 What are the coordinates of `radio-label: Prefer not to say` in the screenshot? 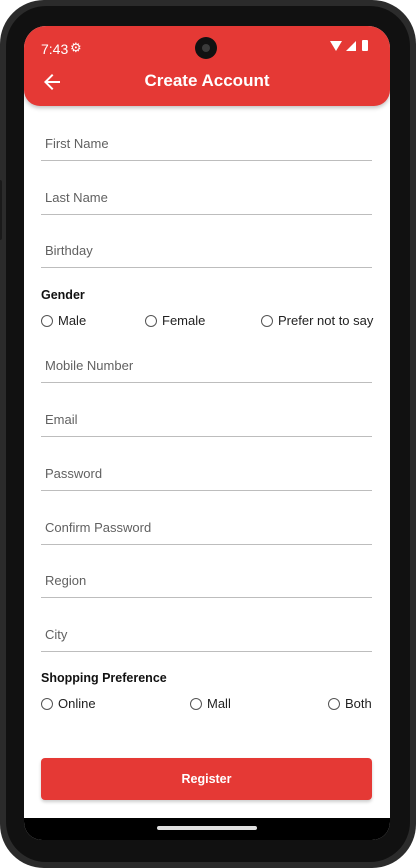 It's located at (326, 320).